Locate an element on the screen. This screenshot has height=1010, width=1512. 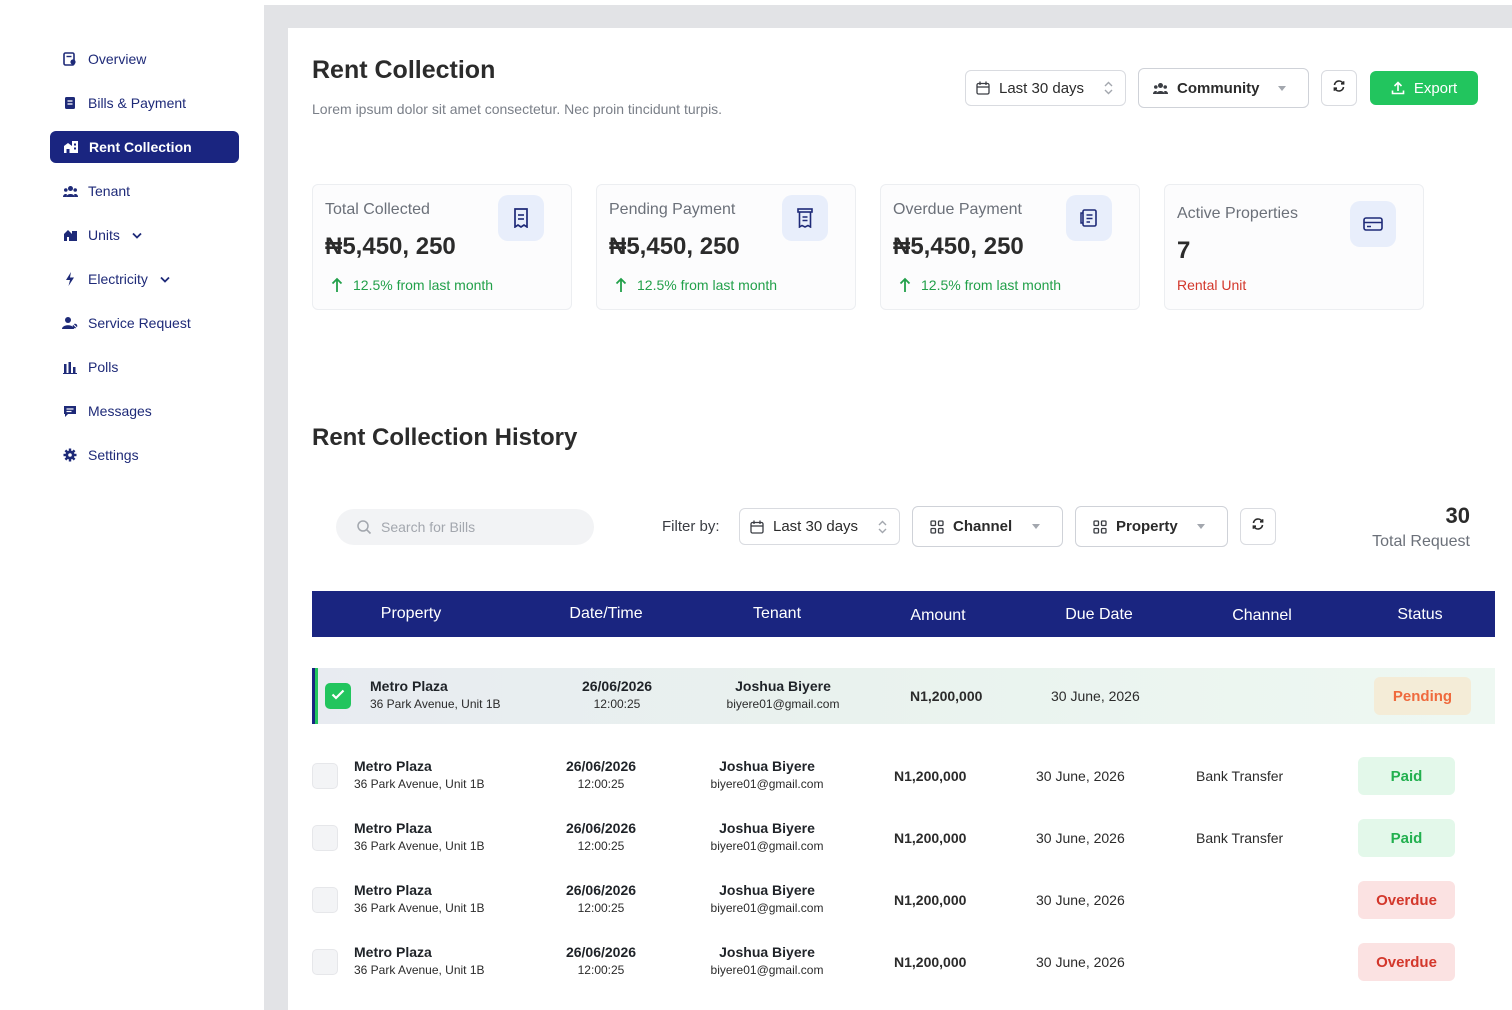
column-header-property: Property is located at coordinates (411, 614).